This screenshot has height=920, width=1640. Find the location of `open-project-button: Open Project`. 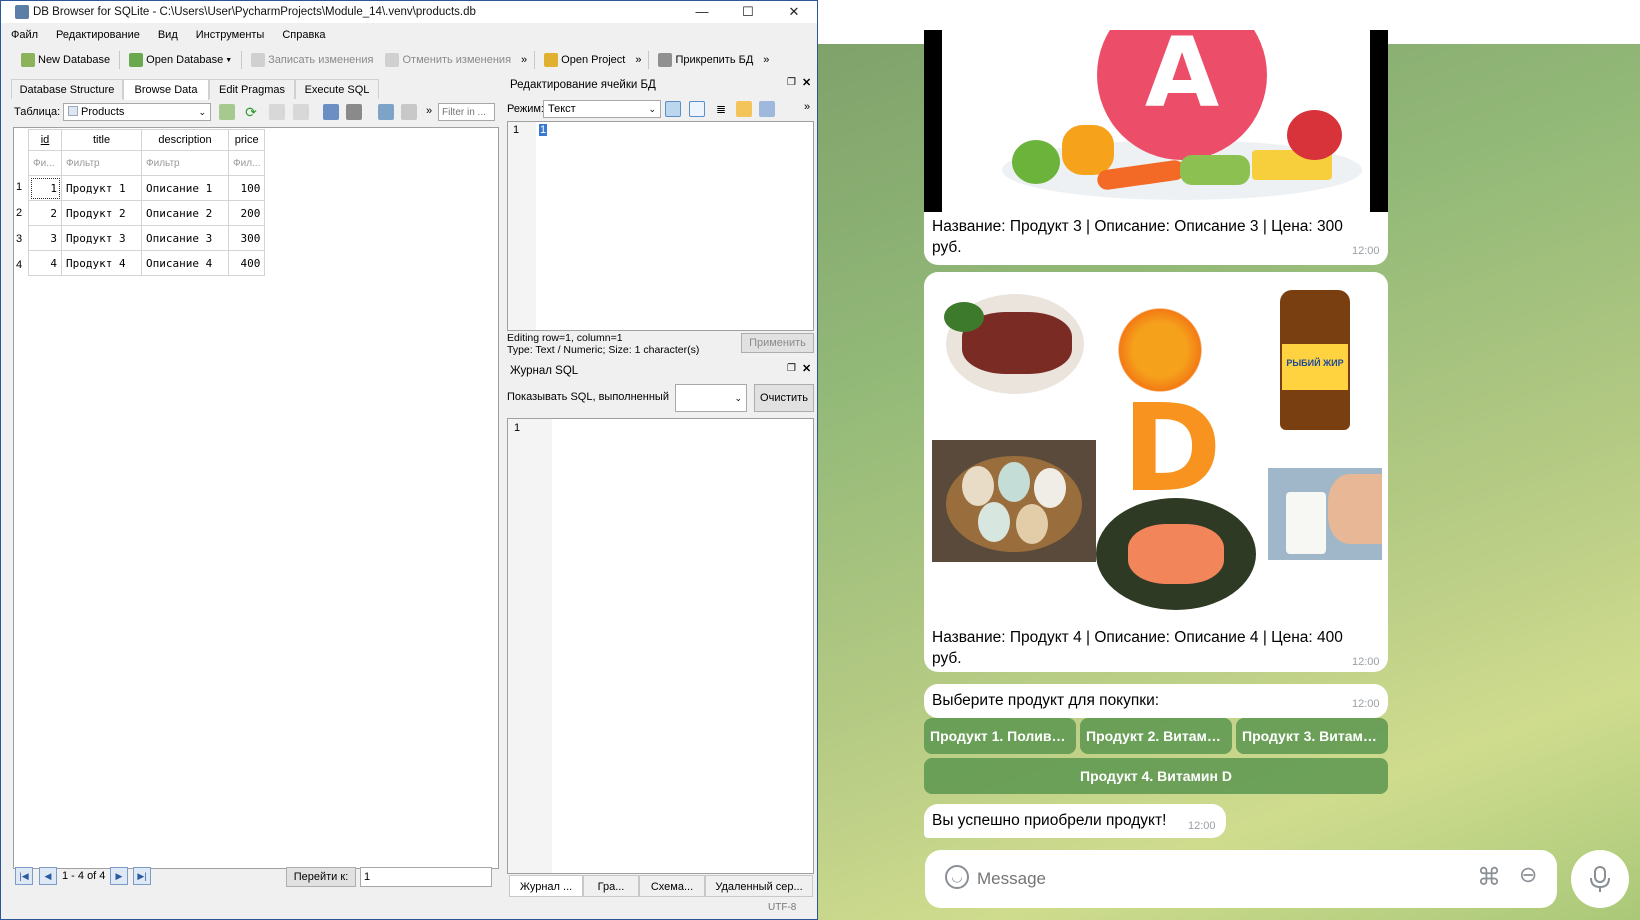

open-project-button: Open Project is located at coordinates (584, 60).